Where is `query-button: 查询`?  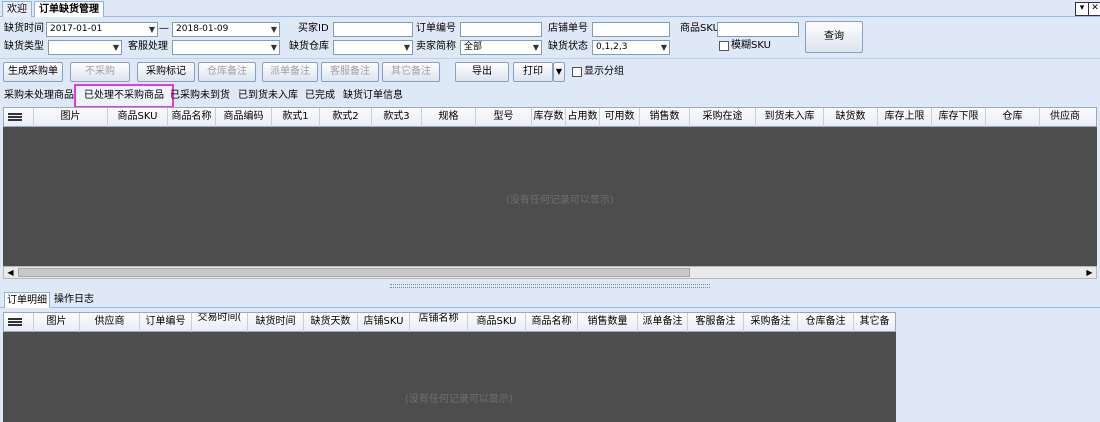
query-button: 查询 is located at coordinates (834, 37).